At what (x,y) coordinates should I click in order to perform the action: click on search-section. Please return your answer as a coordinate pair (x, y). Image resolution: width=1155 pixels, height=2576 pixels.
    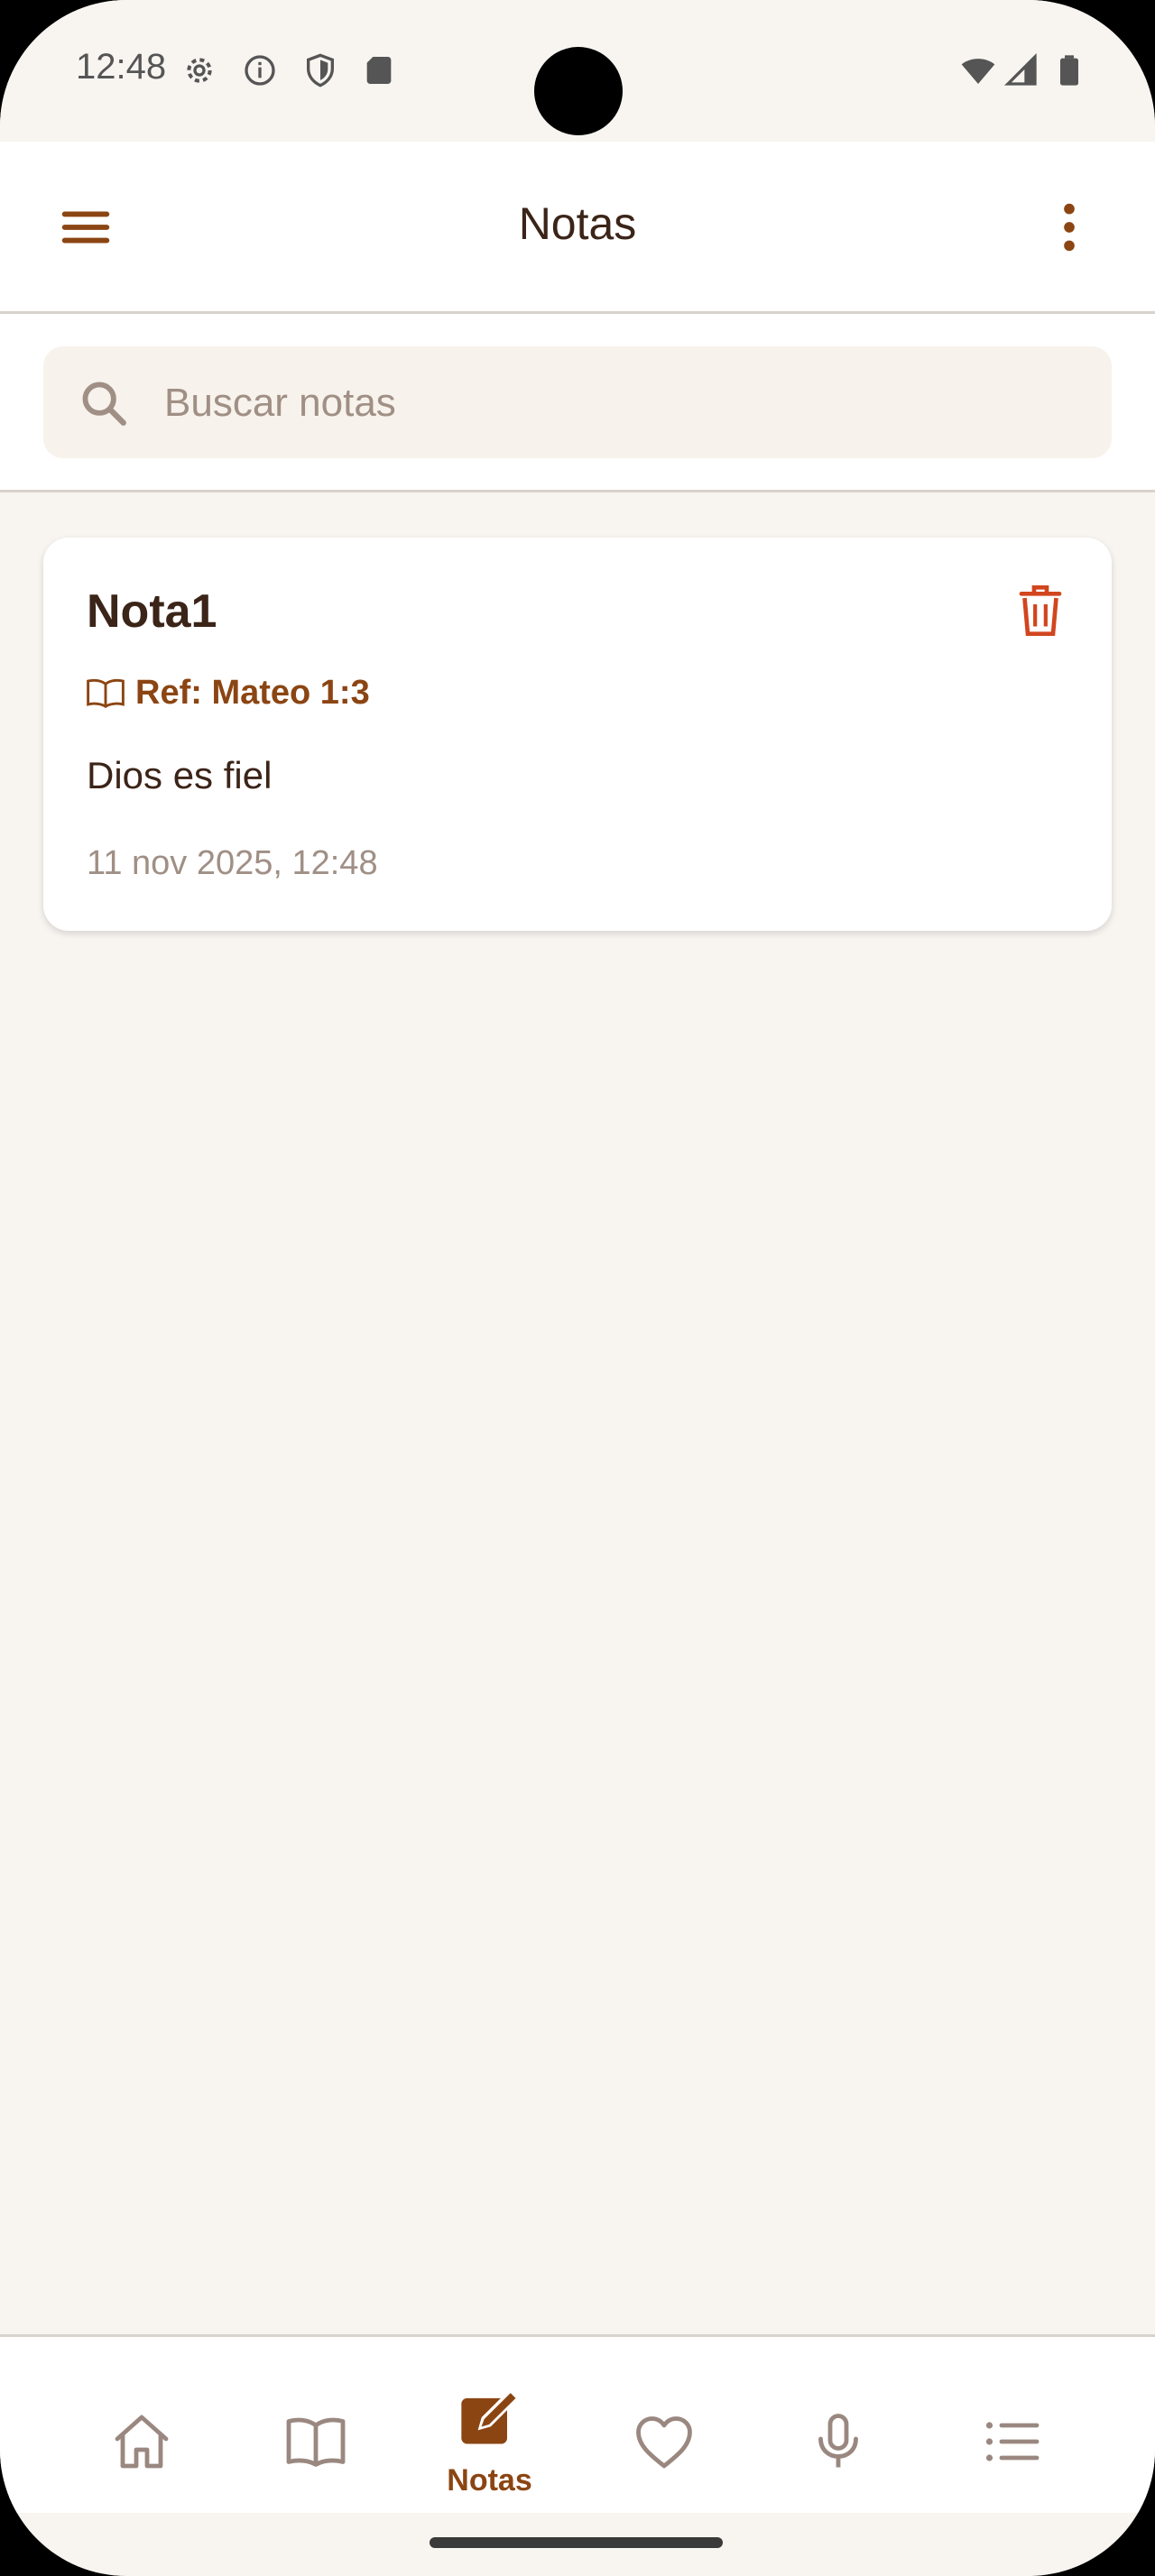
    Looking at the image, I should click on (577, 403).